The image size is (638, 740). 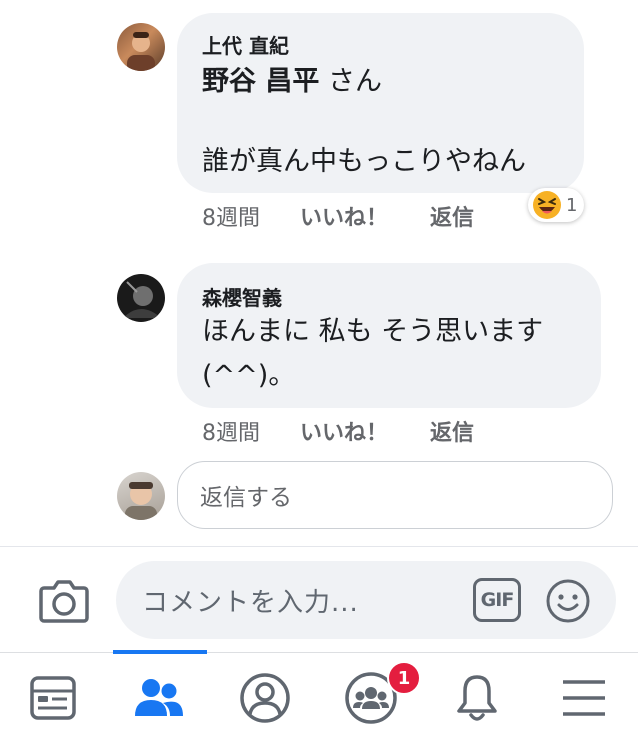 I want to click on reaction-summary: 1, so click(x=556, y=205).